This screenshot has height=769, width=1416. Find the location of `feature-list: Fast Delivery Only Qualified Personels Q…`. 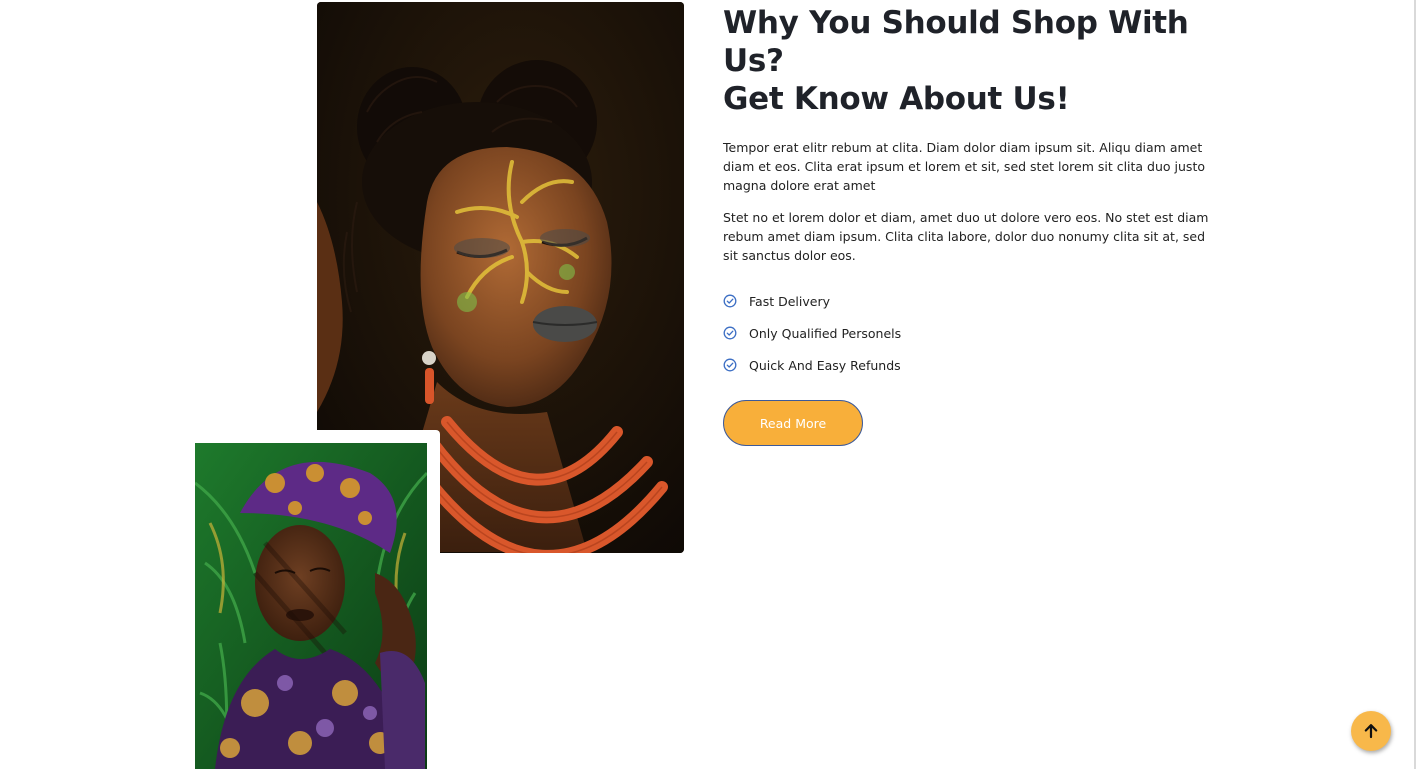

feature-list: Fast Delivery Only Qualified Personels Q… is located at coordinates (973, 333).